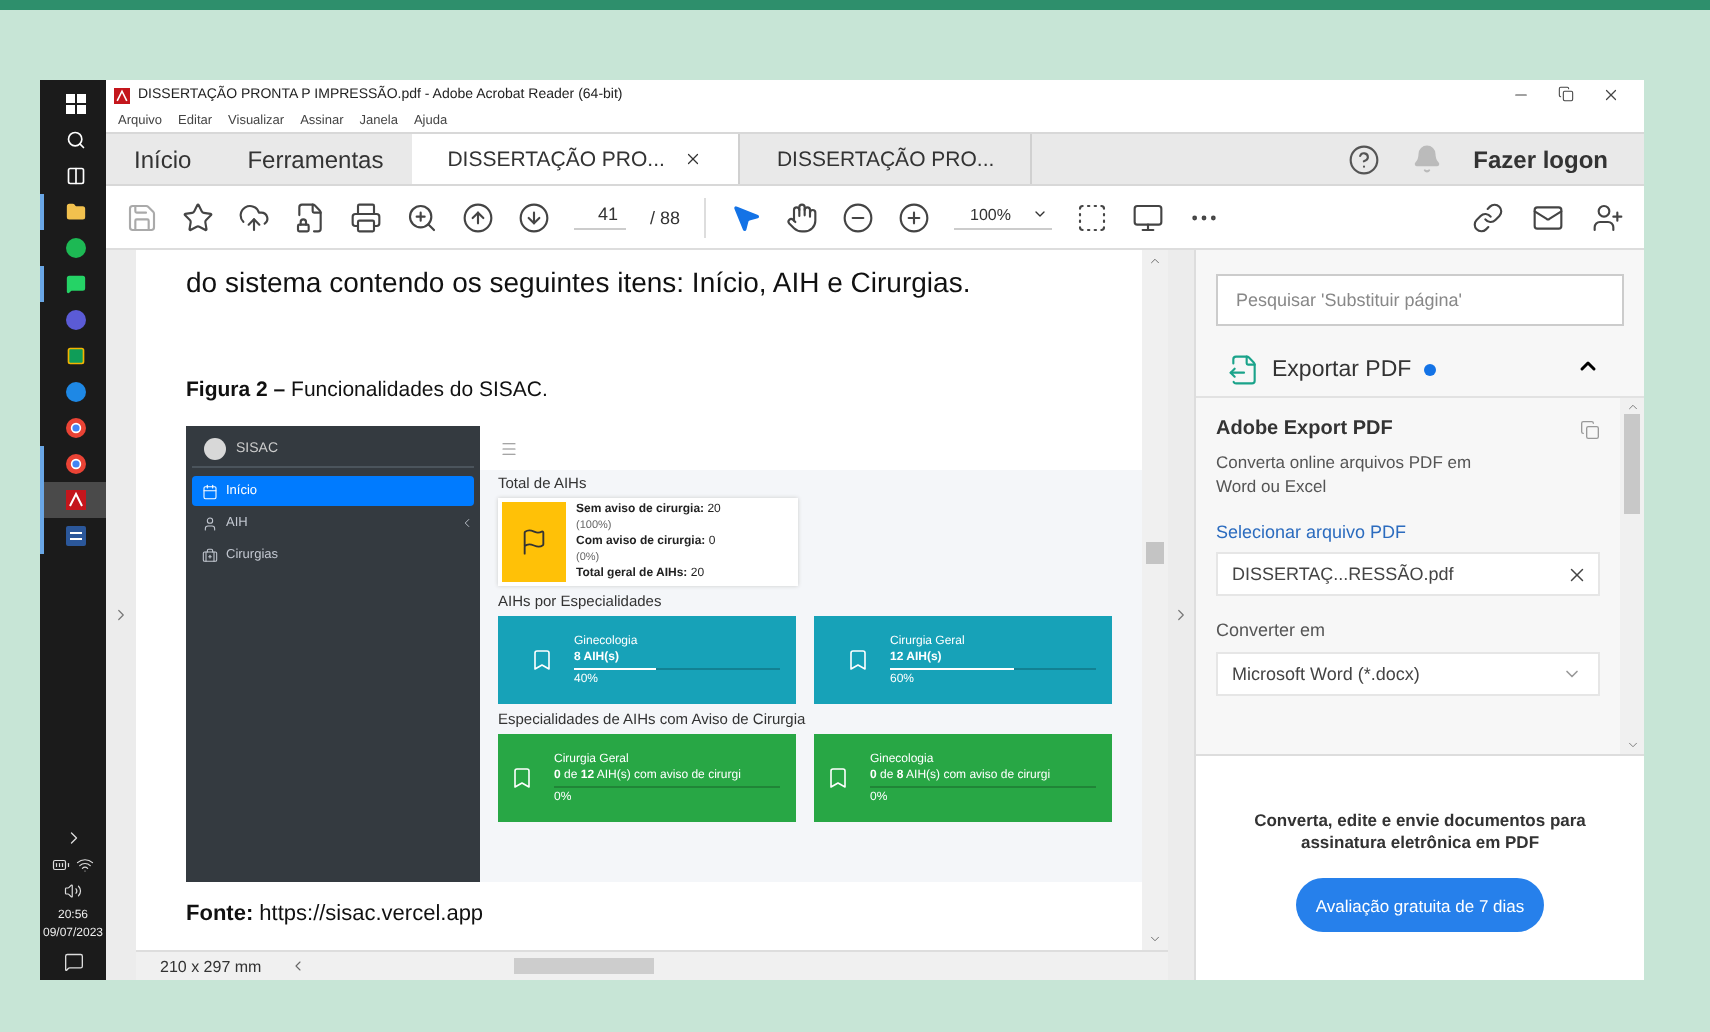  What do you see at coordinates (534, 542) in the screenshot?
I see `flag-icon` at bounding box center [534, 542].